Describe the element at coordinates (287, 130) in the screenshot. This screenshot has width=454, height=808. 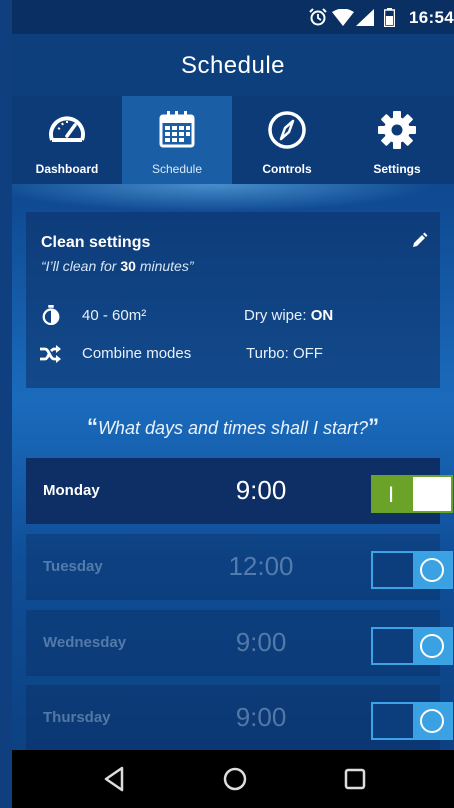
I see `compass-icon` at that location.